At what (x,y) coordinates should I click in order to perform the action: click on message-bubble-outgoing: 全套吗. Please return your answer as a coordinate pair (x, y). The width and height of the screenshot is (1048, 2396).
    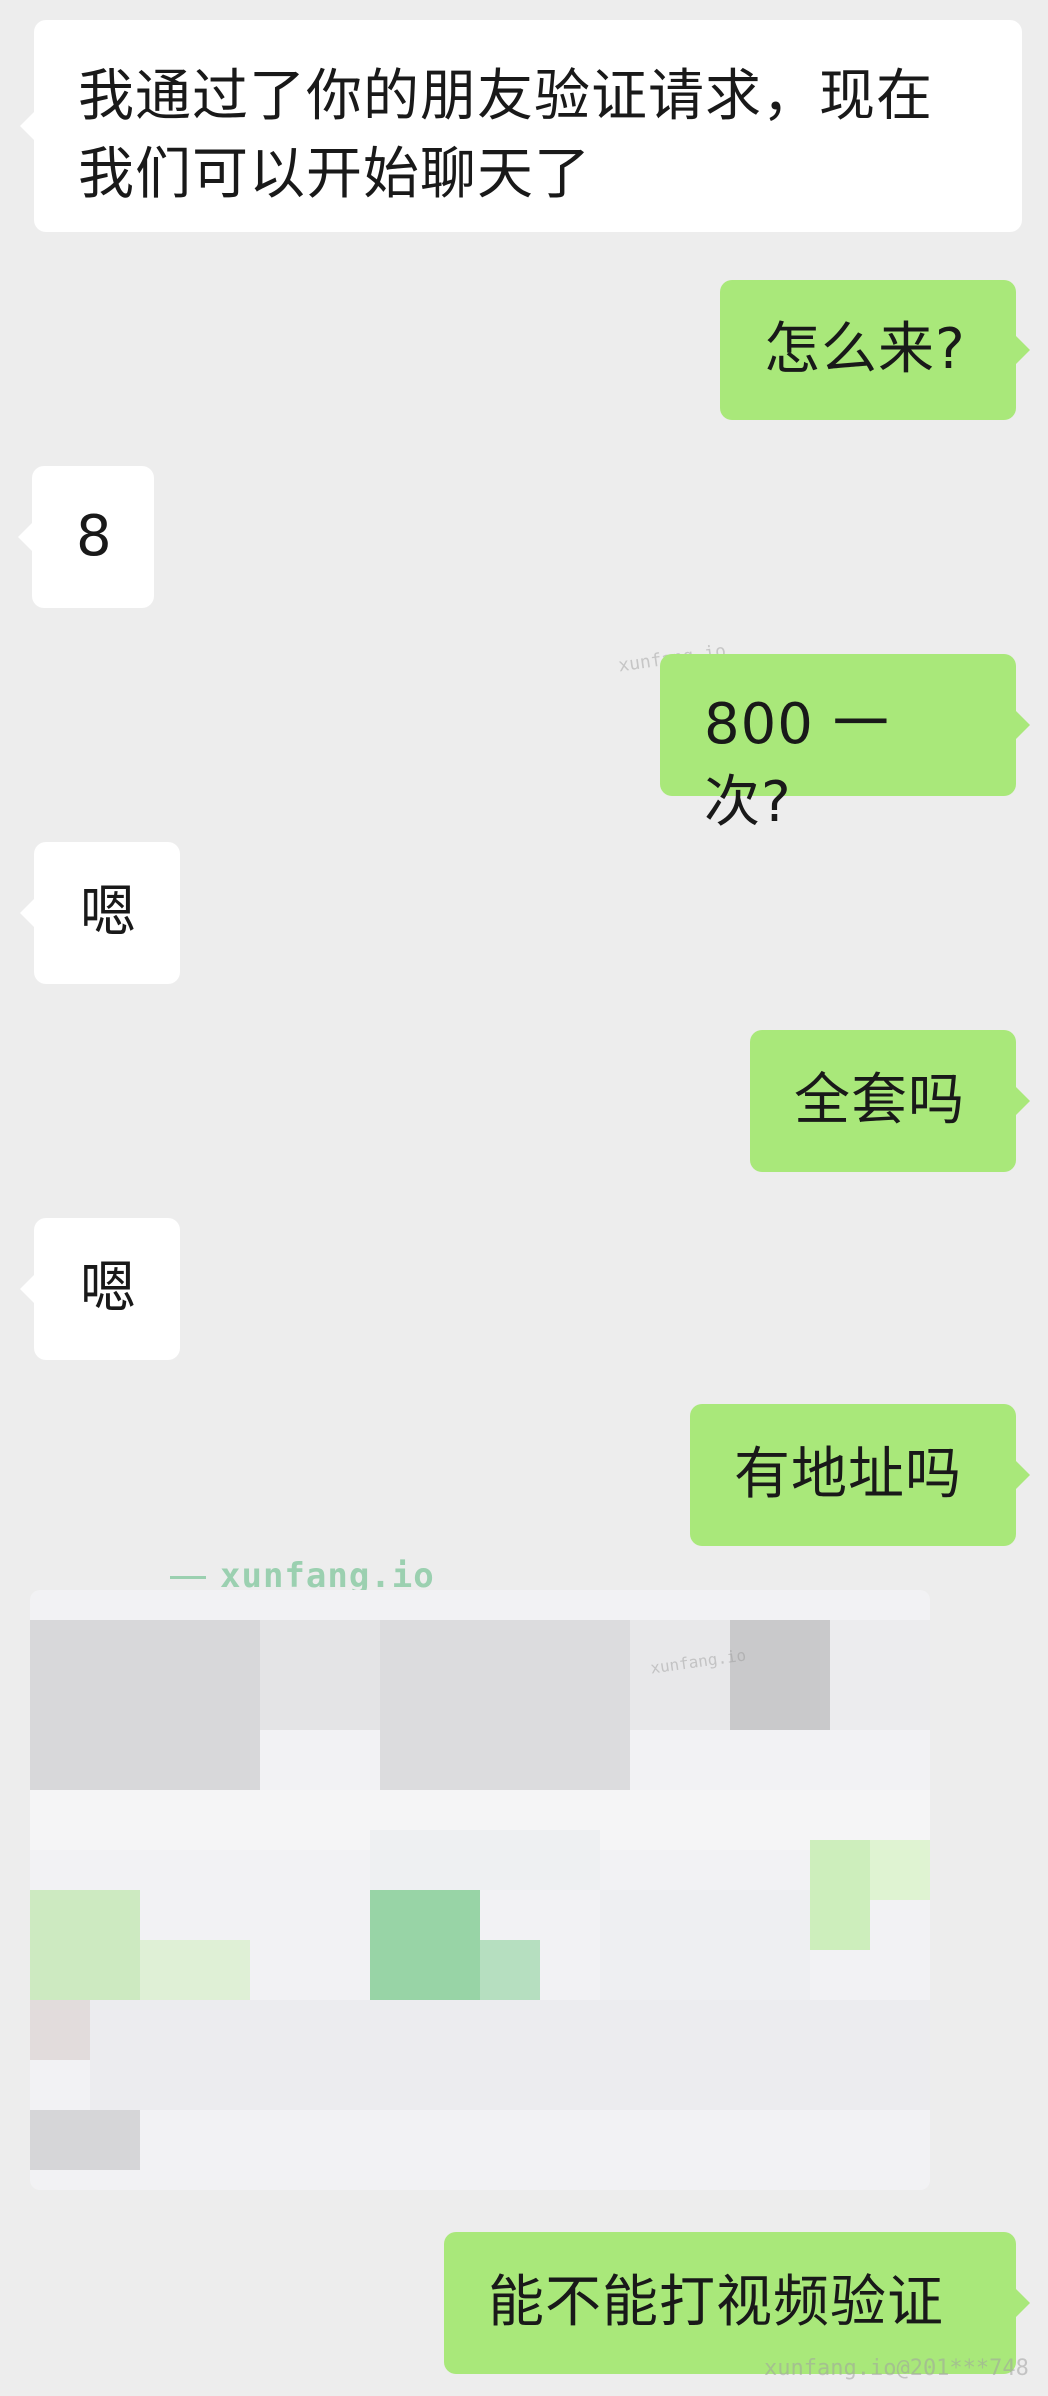
    Looking at the image, I should click on (890, 1101).